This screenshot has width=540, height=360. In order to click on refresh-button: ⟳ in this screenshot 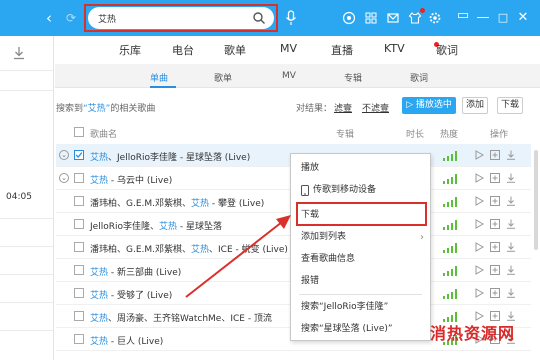, I will do `click(71, 18)`.